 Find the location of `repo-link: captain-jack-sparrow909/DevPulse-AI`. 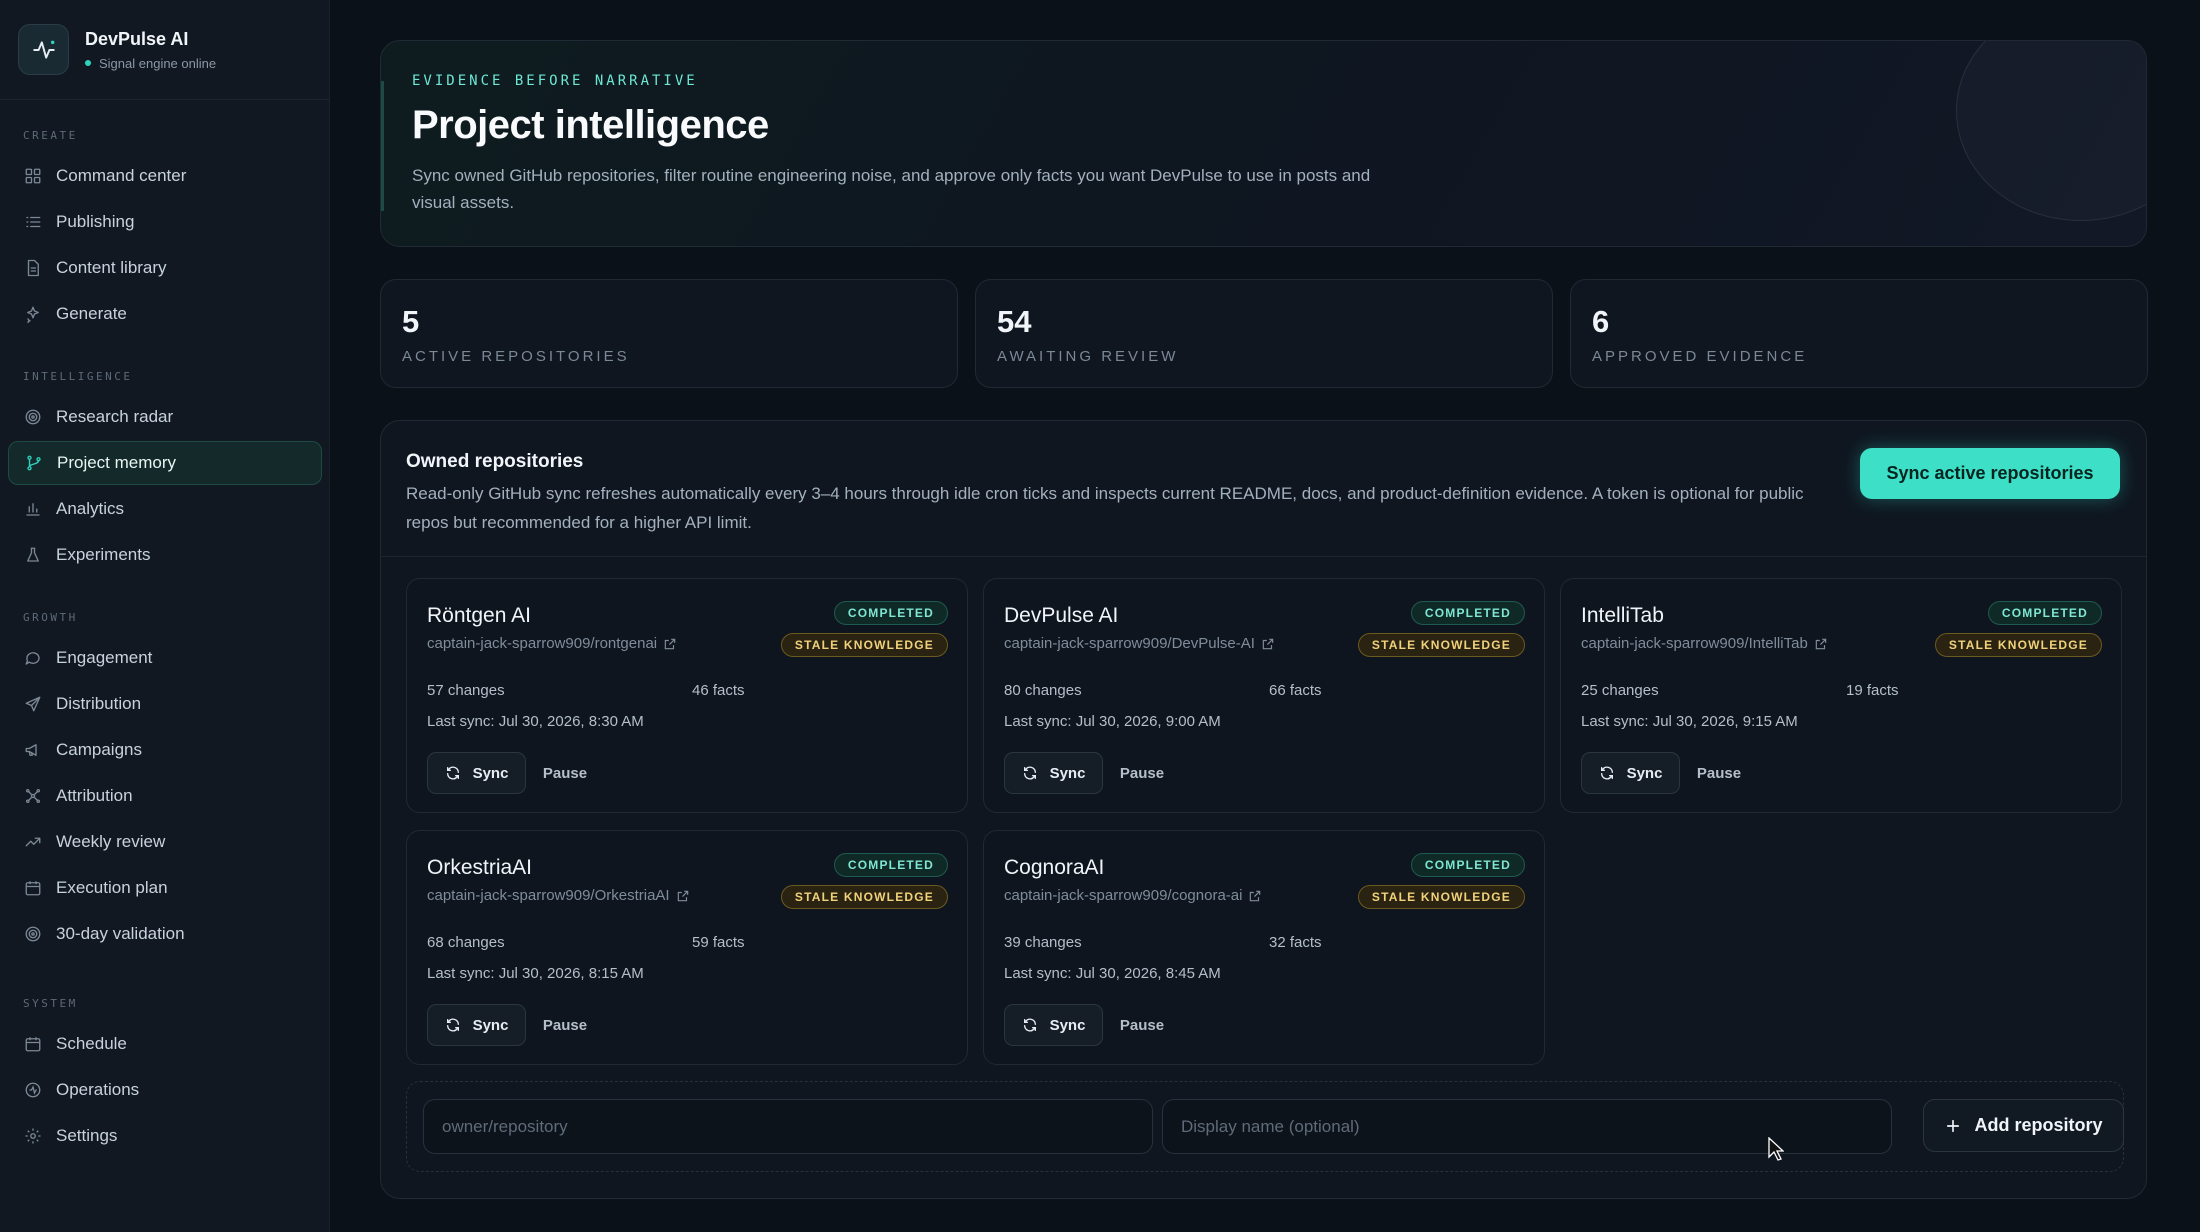

repo-link: captain-jack-sparrow909/DevPulse-AI is located at coordinates (1139, 643).